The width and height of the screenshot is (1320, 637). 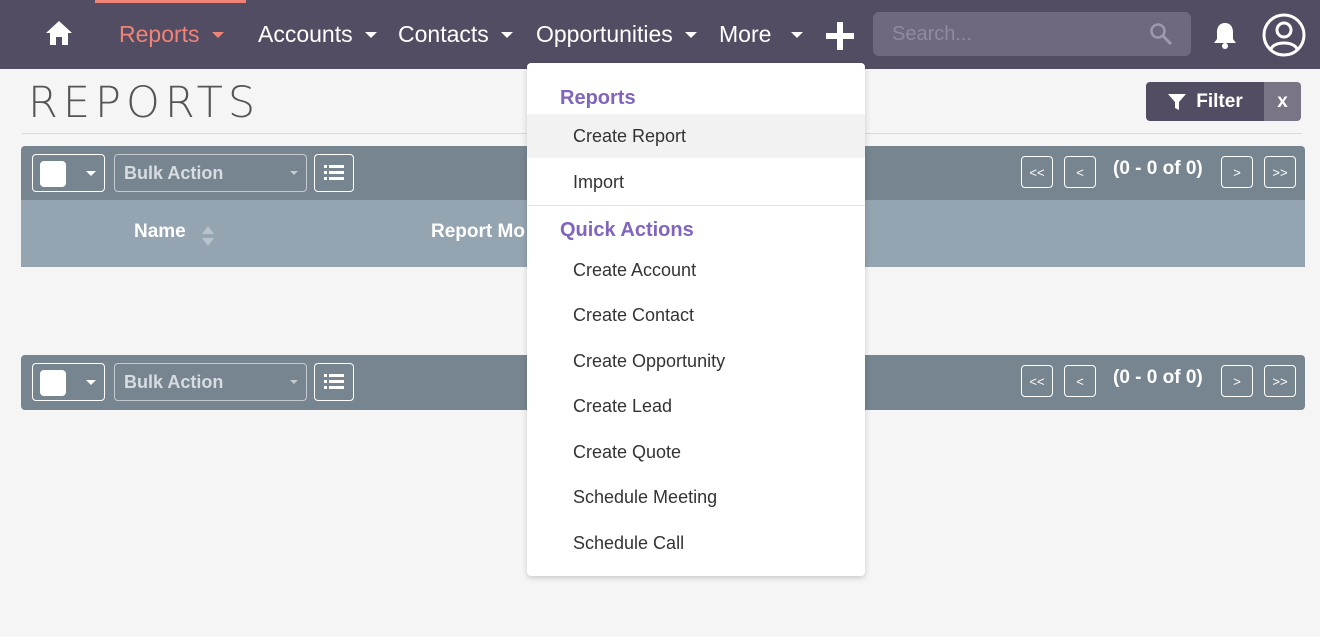 I want to click on home-icon, so click(x=59, y=33).